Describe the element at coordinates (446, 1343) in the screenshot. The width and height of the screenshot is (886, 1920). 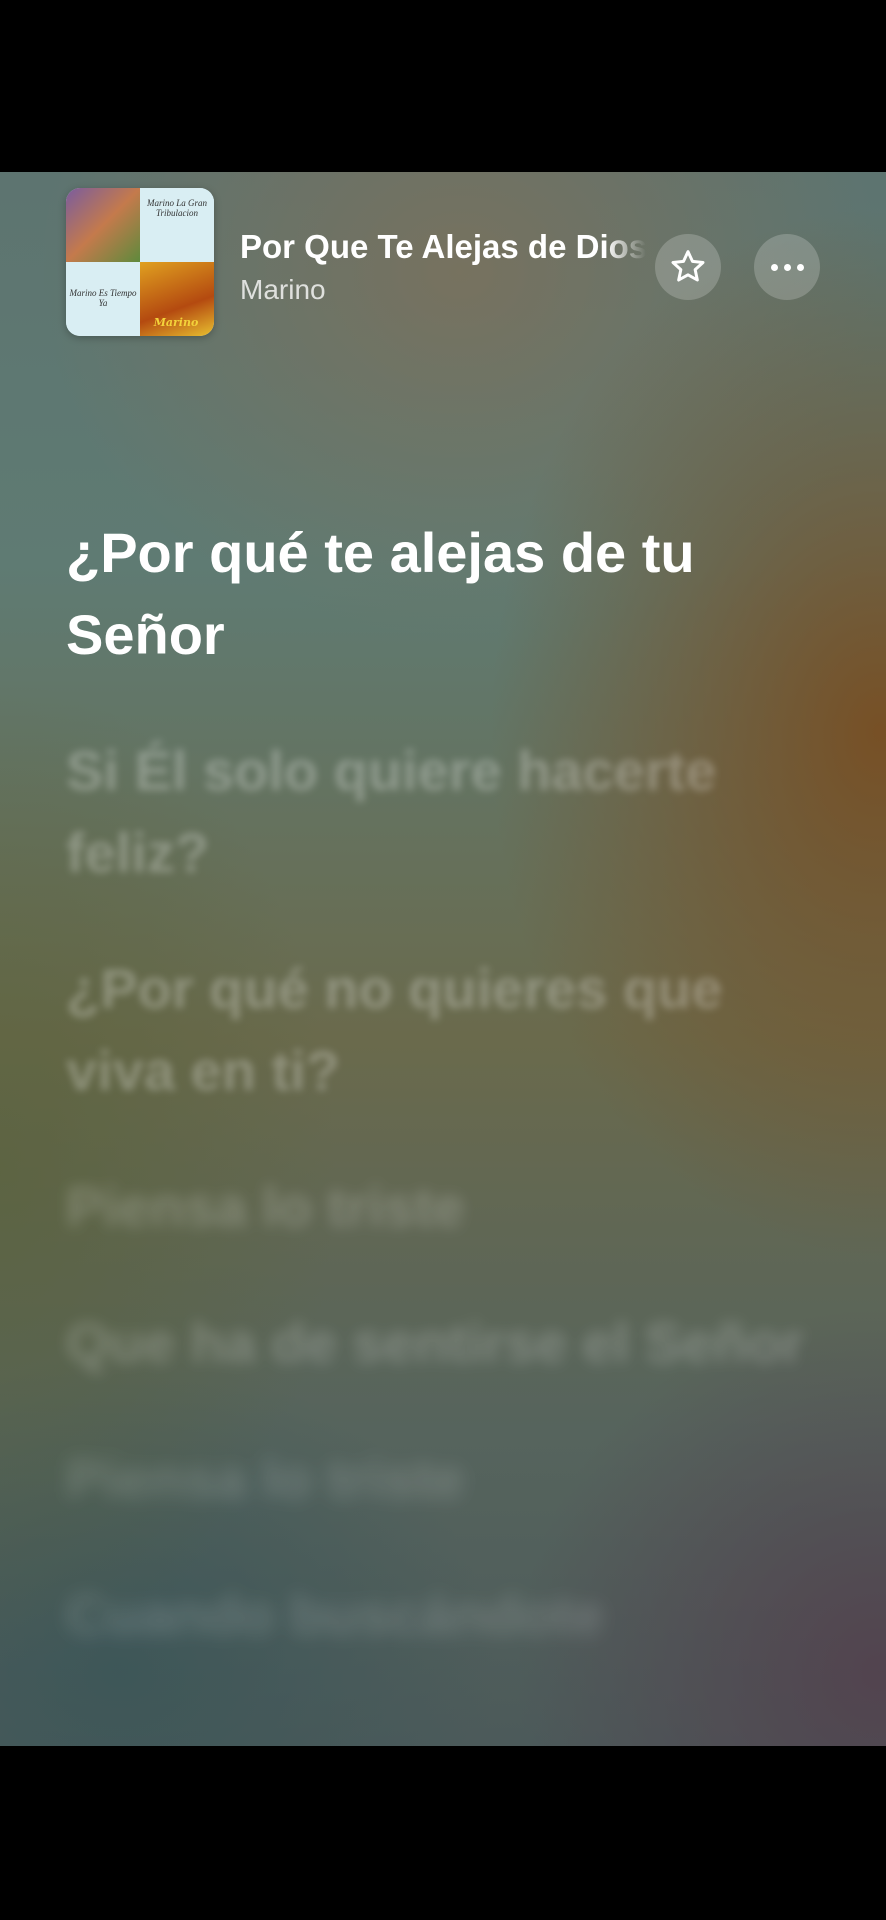
I see `lyric-line: Que ha de sentirse el Señor` at that location.